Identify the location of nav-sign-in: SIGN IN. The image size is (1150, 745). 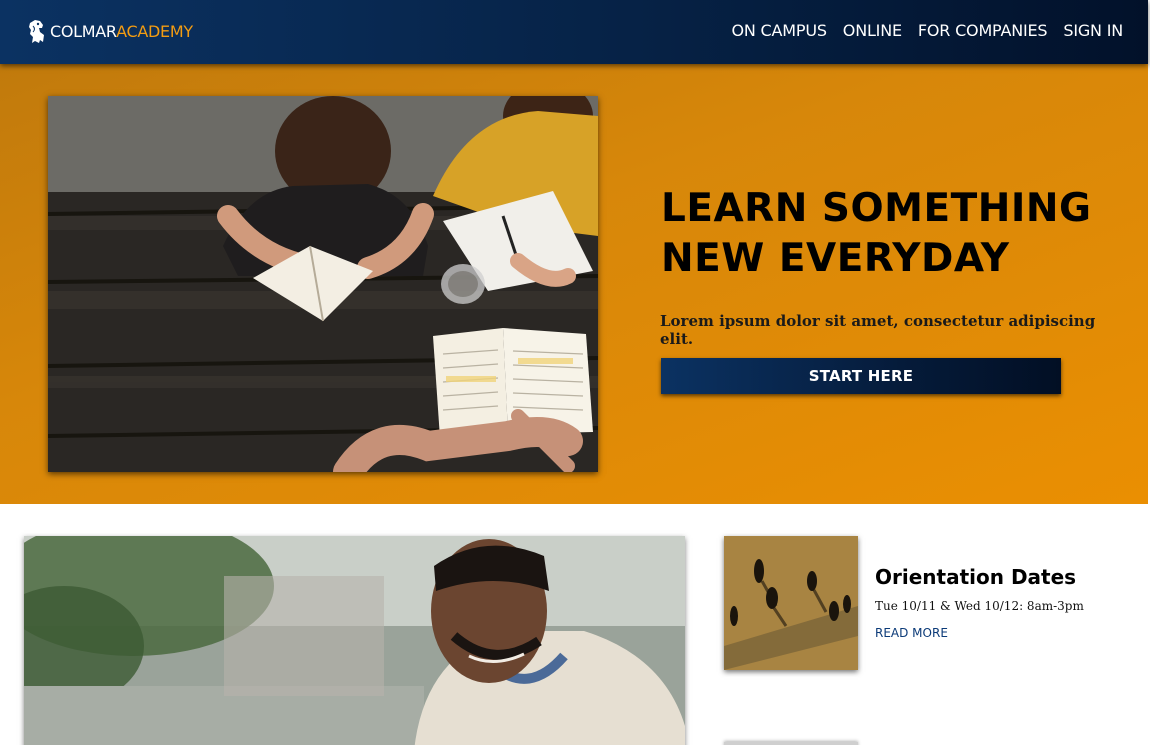
(1093, 30).